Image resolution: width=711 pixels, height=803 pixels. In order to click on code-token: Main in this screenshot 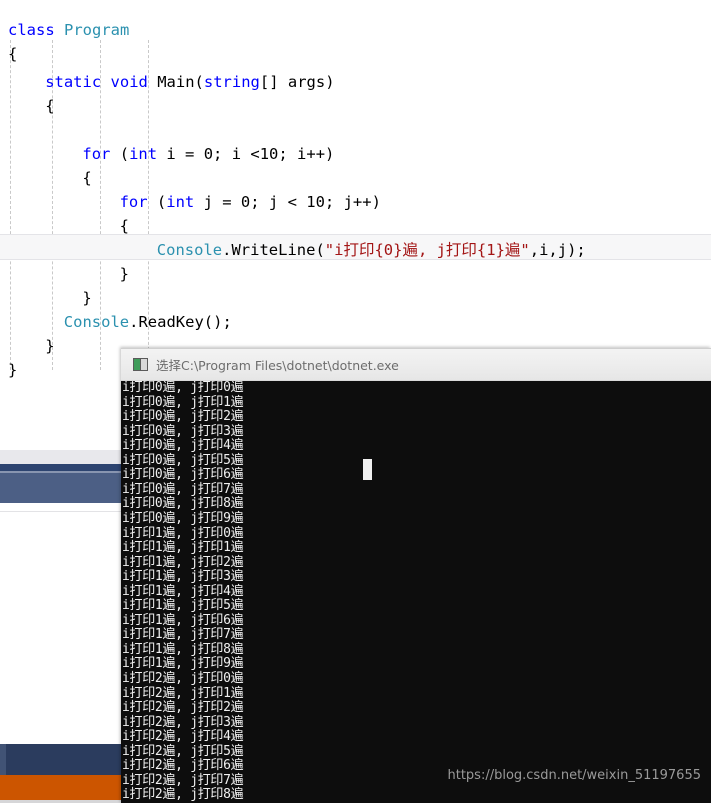, I will do `click(176, 82)`.